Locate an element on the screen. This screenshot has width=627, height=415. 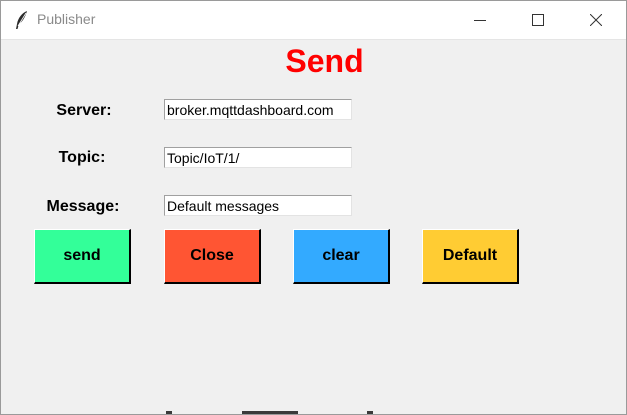
topic-label: Topic: is located at coordinates (82, 157).